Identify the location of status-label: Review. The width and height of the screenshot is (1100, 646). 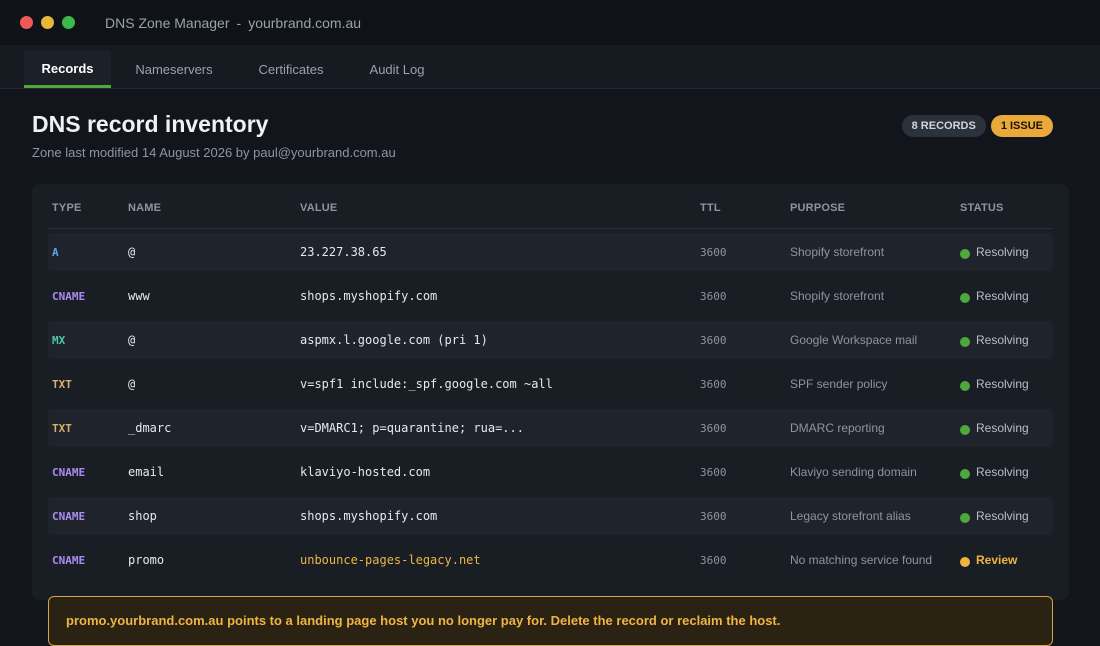
(996, 560).